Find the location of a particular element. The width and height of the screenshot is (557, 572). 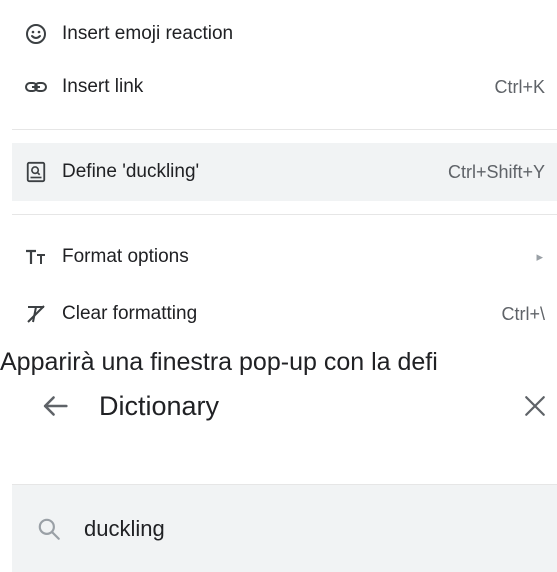

menu-item-label: Define 'duckling' is located at coordinates (131, 171).